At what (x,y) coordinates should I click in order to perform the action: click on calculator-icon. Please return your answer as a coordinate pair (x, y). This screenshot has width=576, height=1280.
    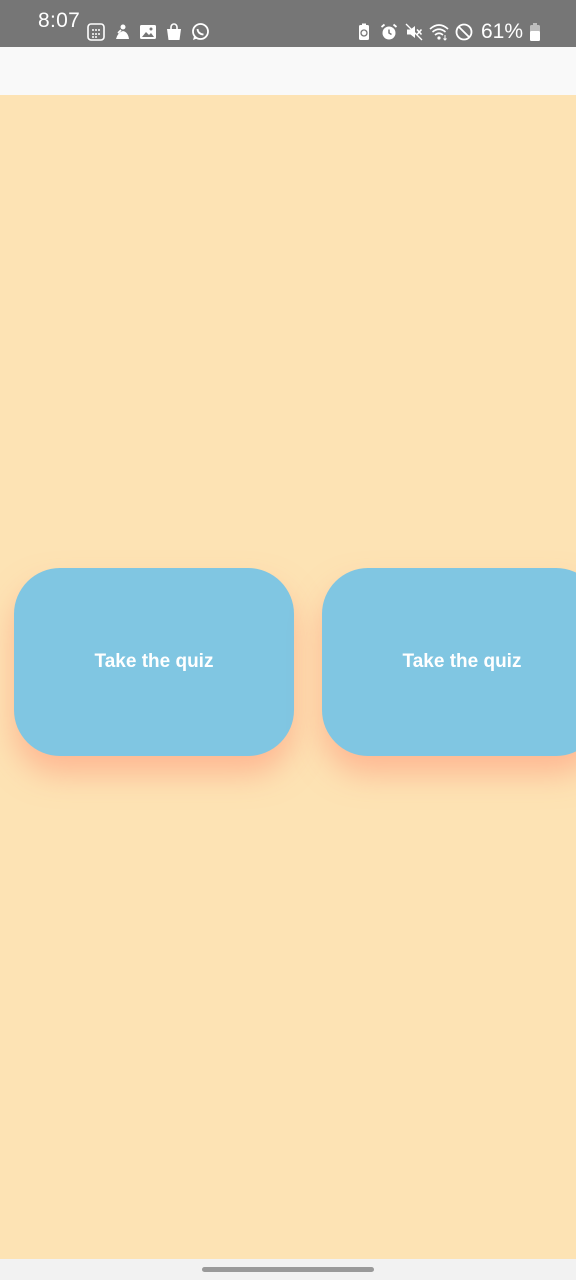
    Looking at the image, I should click on (96, 32).